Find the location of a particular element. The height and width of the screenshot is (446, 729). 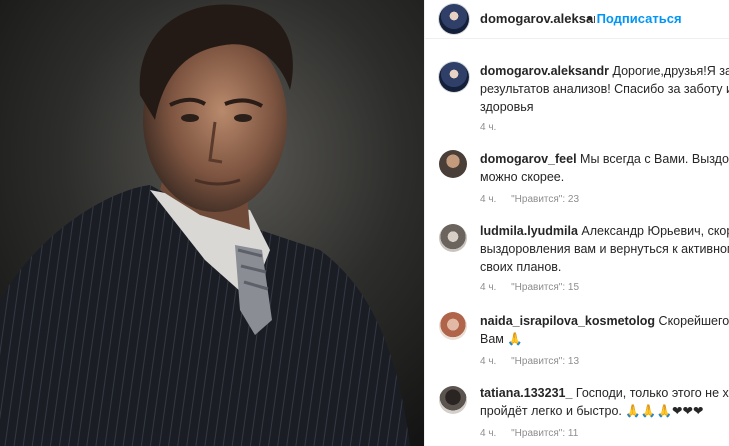

caption-avatar is located at coordinates (454, 77).